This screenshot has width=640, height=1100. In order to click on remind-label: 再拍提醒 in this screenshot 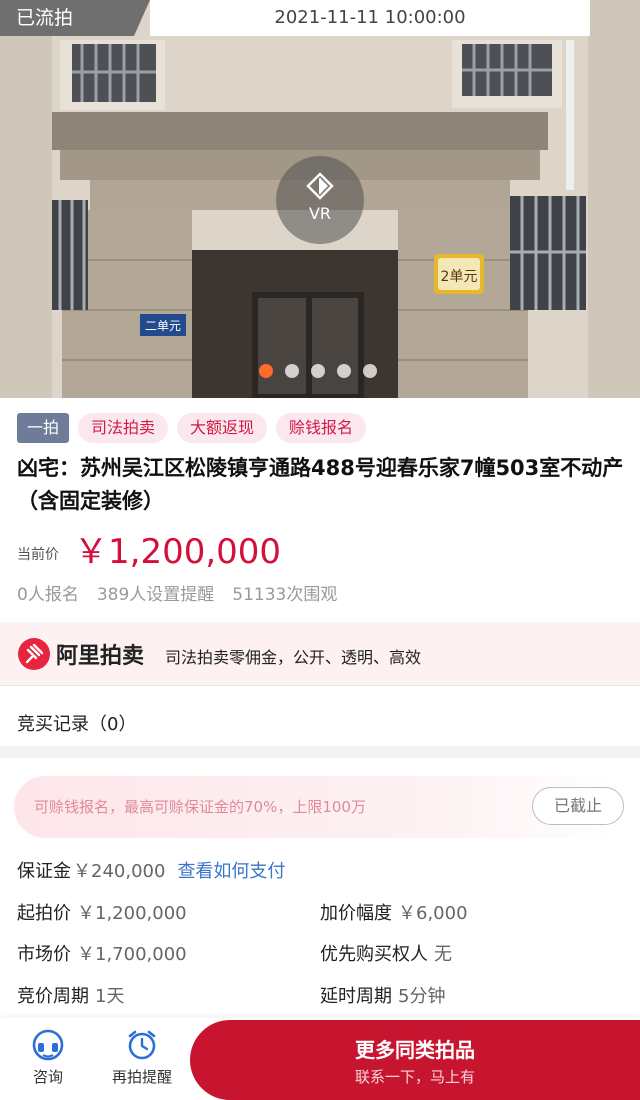, I will do `click(141, 1077)`.